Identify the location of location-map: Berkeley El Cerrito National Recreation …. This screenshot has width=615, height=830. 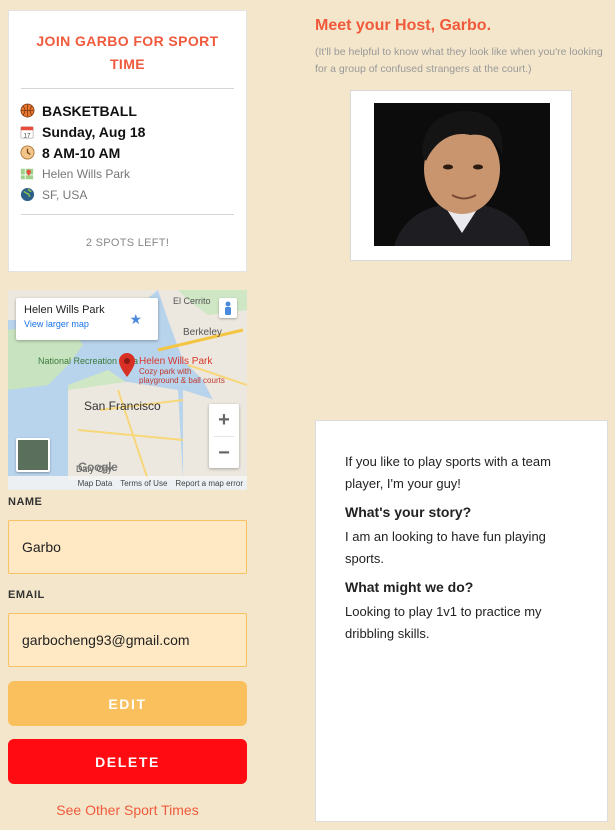
(127, 390).